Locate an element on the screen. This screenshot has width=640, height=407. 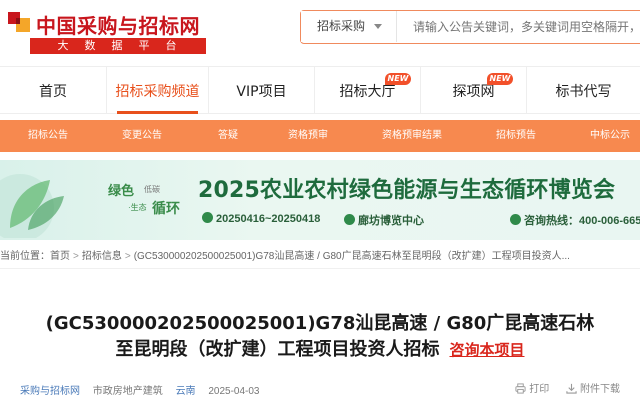
sub-nav: 招标公告 变更公告 答疑 资格预审 资格预审结果 招标预告 中标公示 is located at coordinates (320, 136).